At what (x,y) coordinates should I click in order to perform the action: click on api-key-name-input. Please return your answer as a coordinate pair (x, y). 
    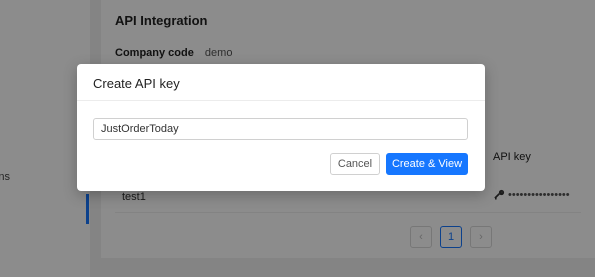
    Looking at the image, I should click on (280, 129).